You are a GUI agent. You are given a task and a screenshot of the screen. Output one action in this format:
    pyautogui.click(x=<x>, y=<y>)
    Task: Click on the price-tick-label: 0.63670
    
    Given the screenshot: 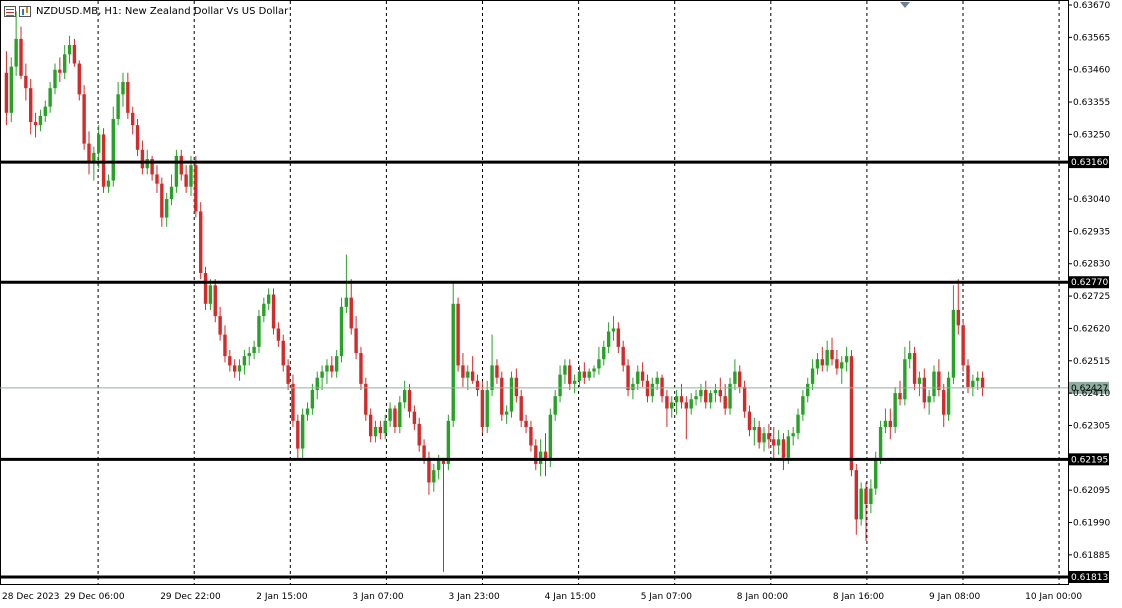 What is the action you would take?
    pyautogui.click(x=1091, y=6)
    